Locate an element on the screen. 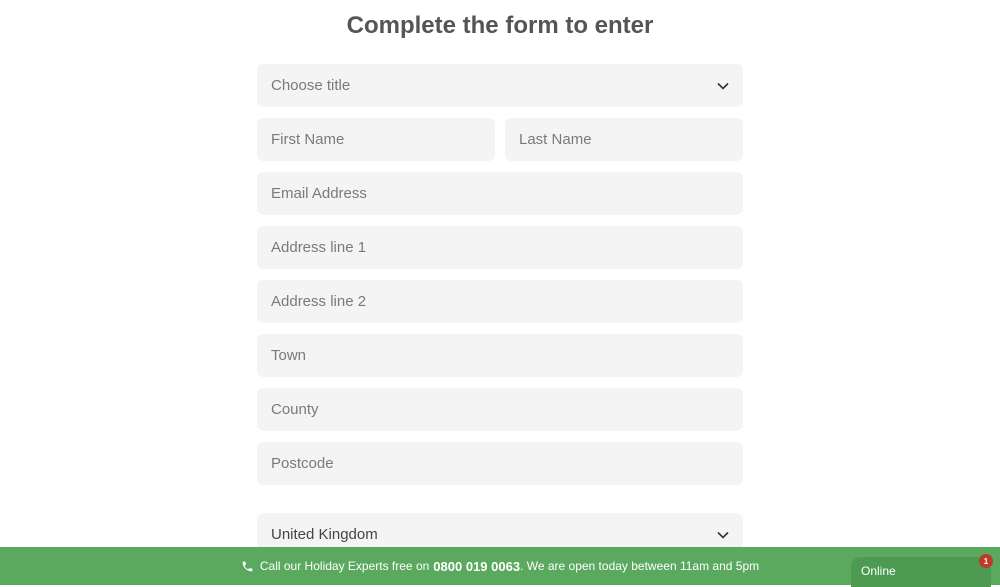 This screenshot has height=587, width=1000. last-name-placeholder: Last Name is located at coordinates (555, 139).